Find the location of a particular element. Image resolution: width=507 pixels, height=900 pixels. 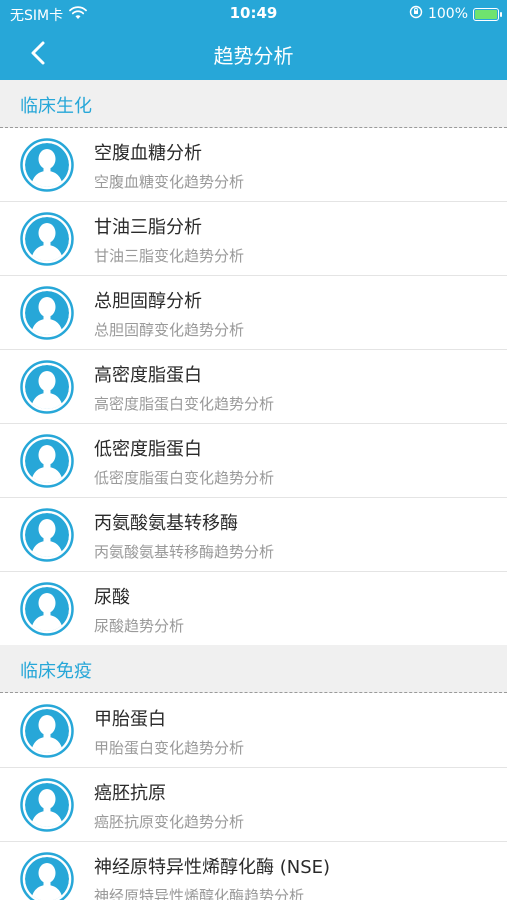

list-item: 癌胚抗原 癌胚抗原变化趋势分析 is located at coordinates (253, 805).